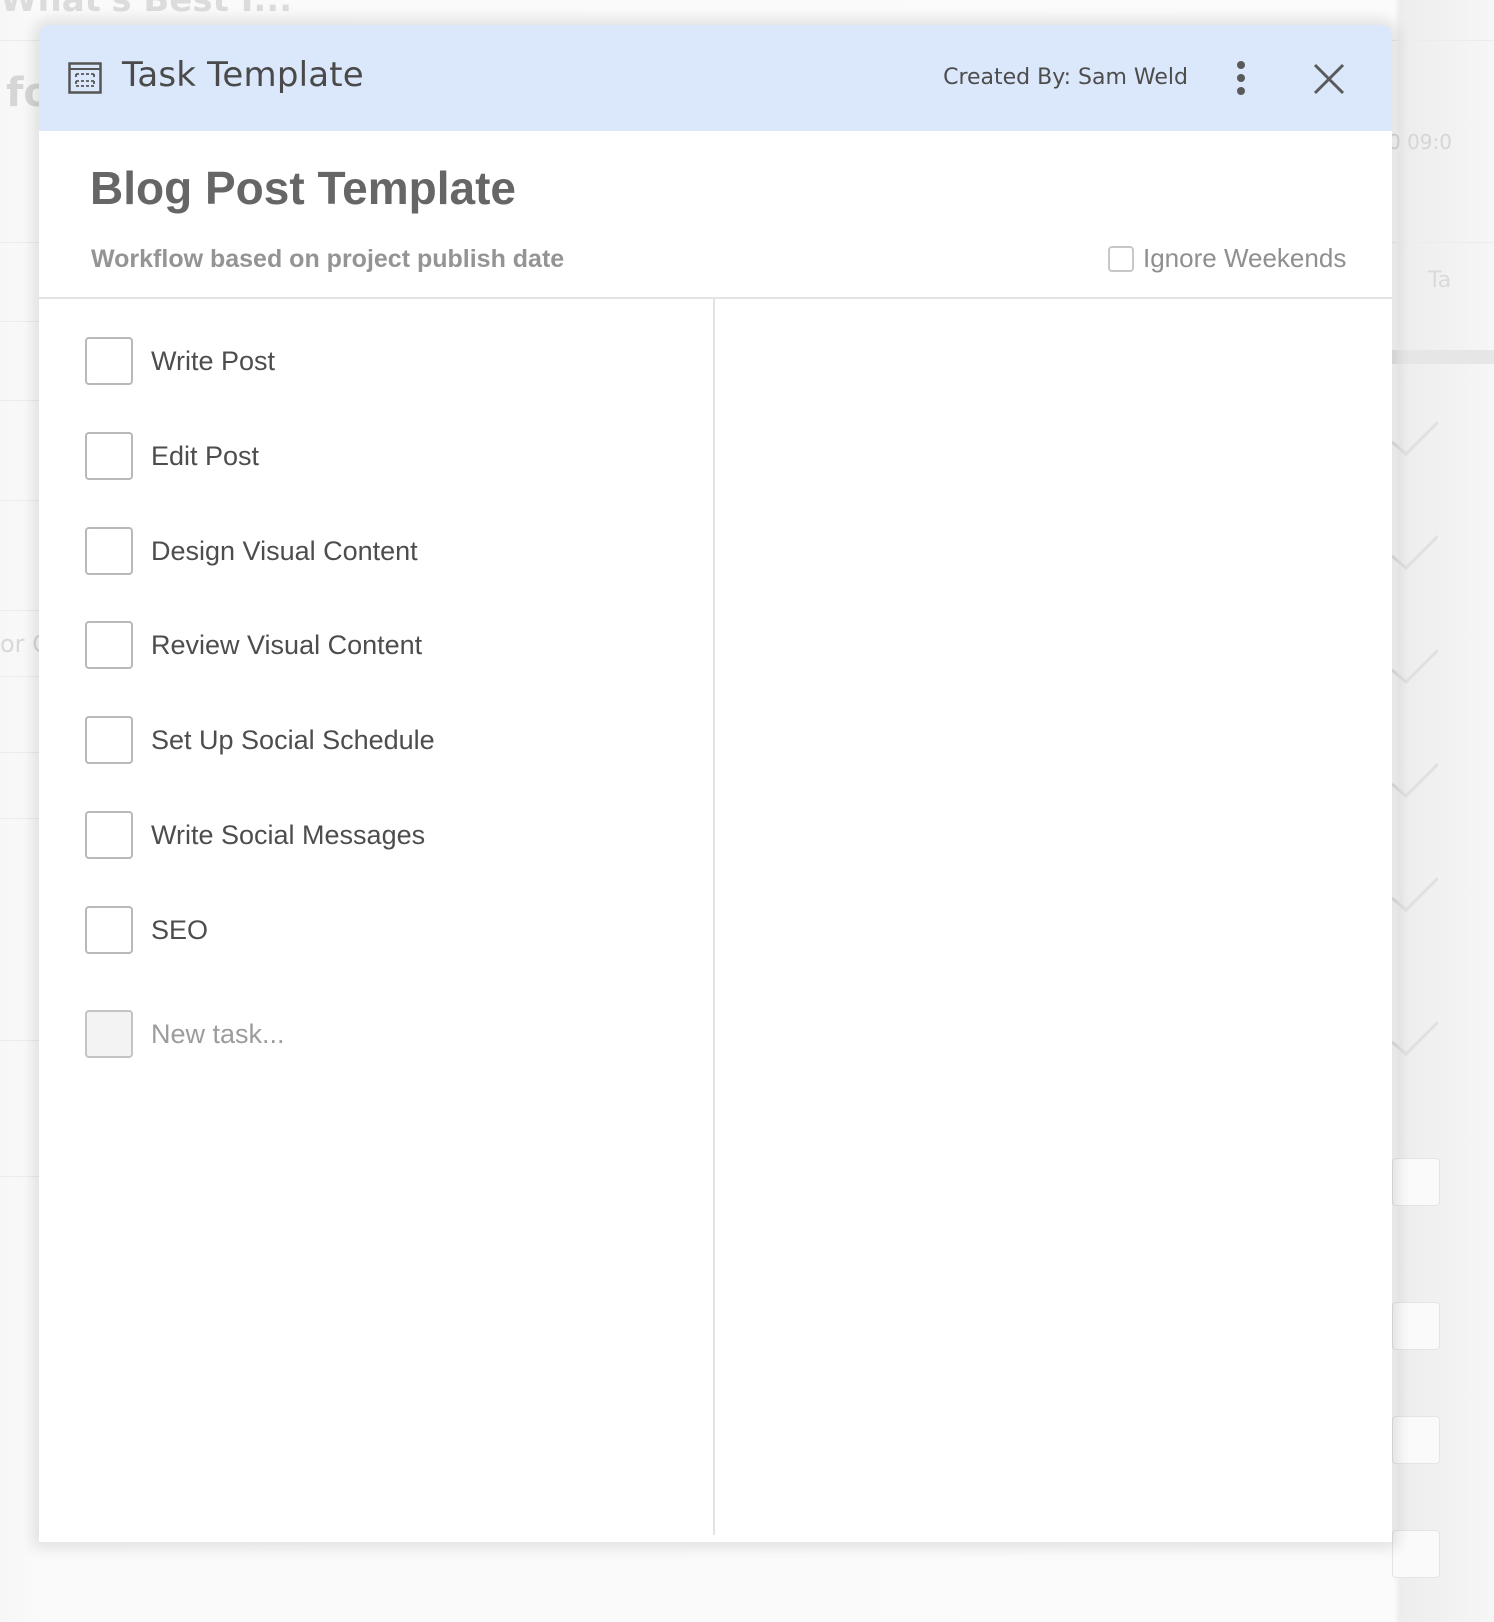 Image resolution: width=1494 pixels, height=1622 pixels. Describe the element at coordinates (286, 645) in the screenshot. I see `task-label: Review Visual Content` at that location.